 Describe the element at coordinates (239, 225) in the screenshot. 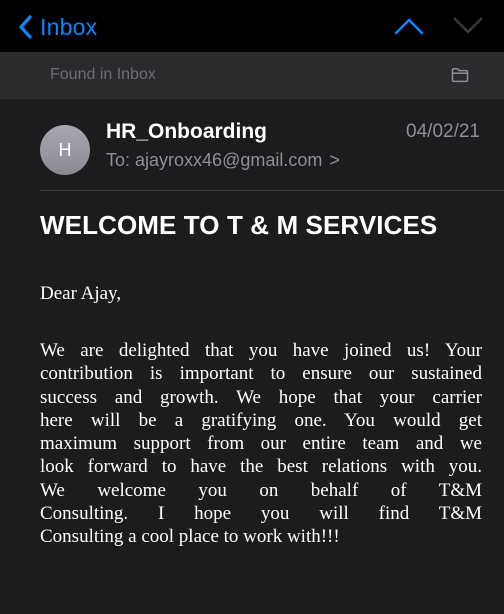

I see `message-subject: WELCOME TO T & M SERVICES` at that location.